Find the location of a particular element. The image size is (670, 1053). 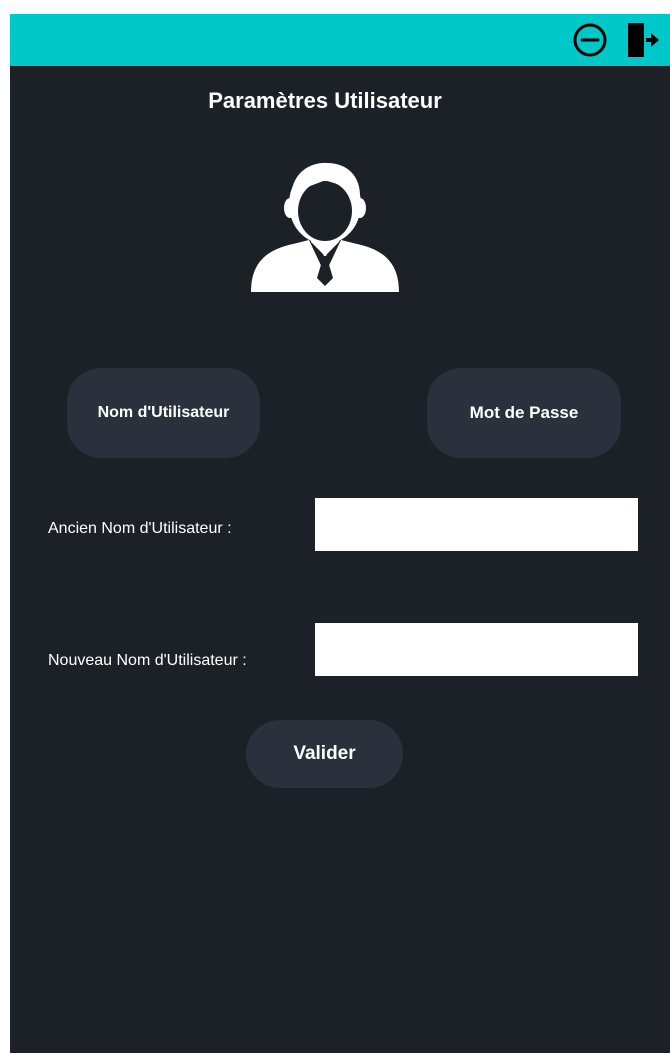

user-avatar-icon is located at coordinates (325, 226).